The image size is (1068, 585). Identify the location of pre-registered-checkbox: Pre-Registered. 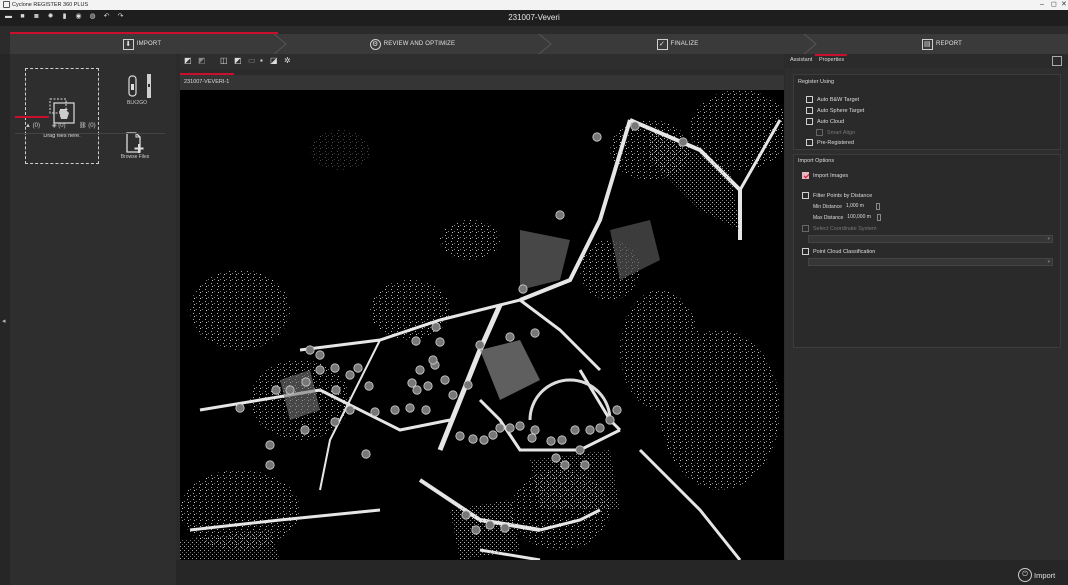
(830, 142).